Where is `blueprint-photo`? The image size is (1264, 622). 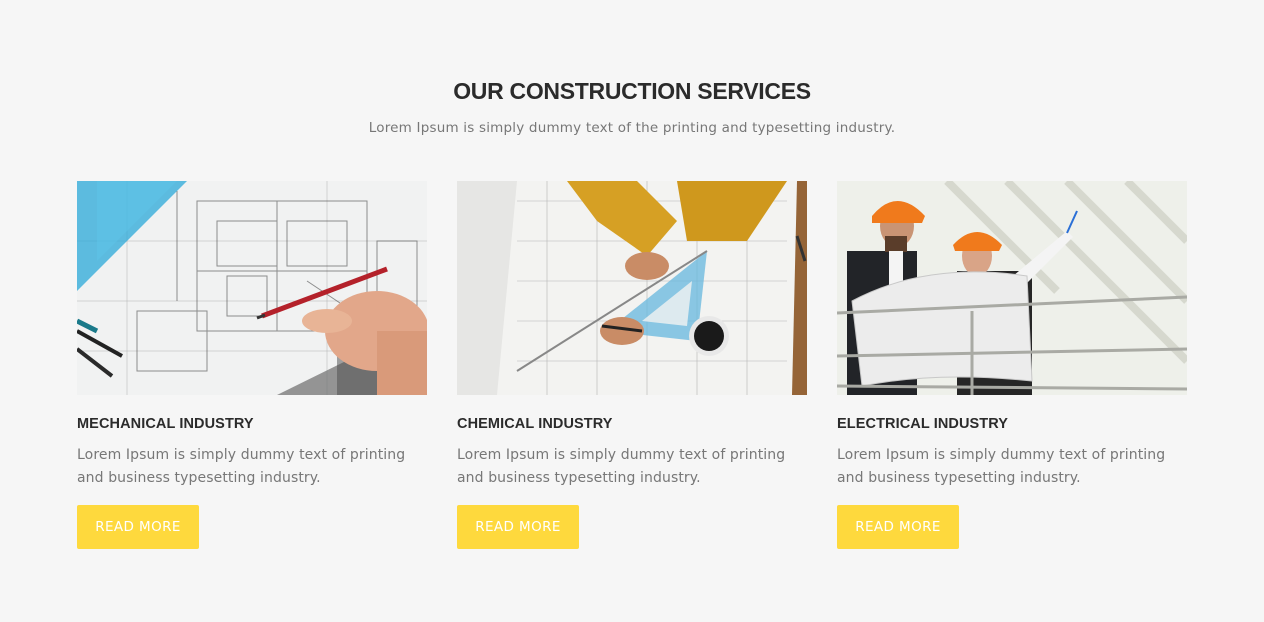 blueprint-photo is located at coordinates (252, 288).